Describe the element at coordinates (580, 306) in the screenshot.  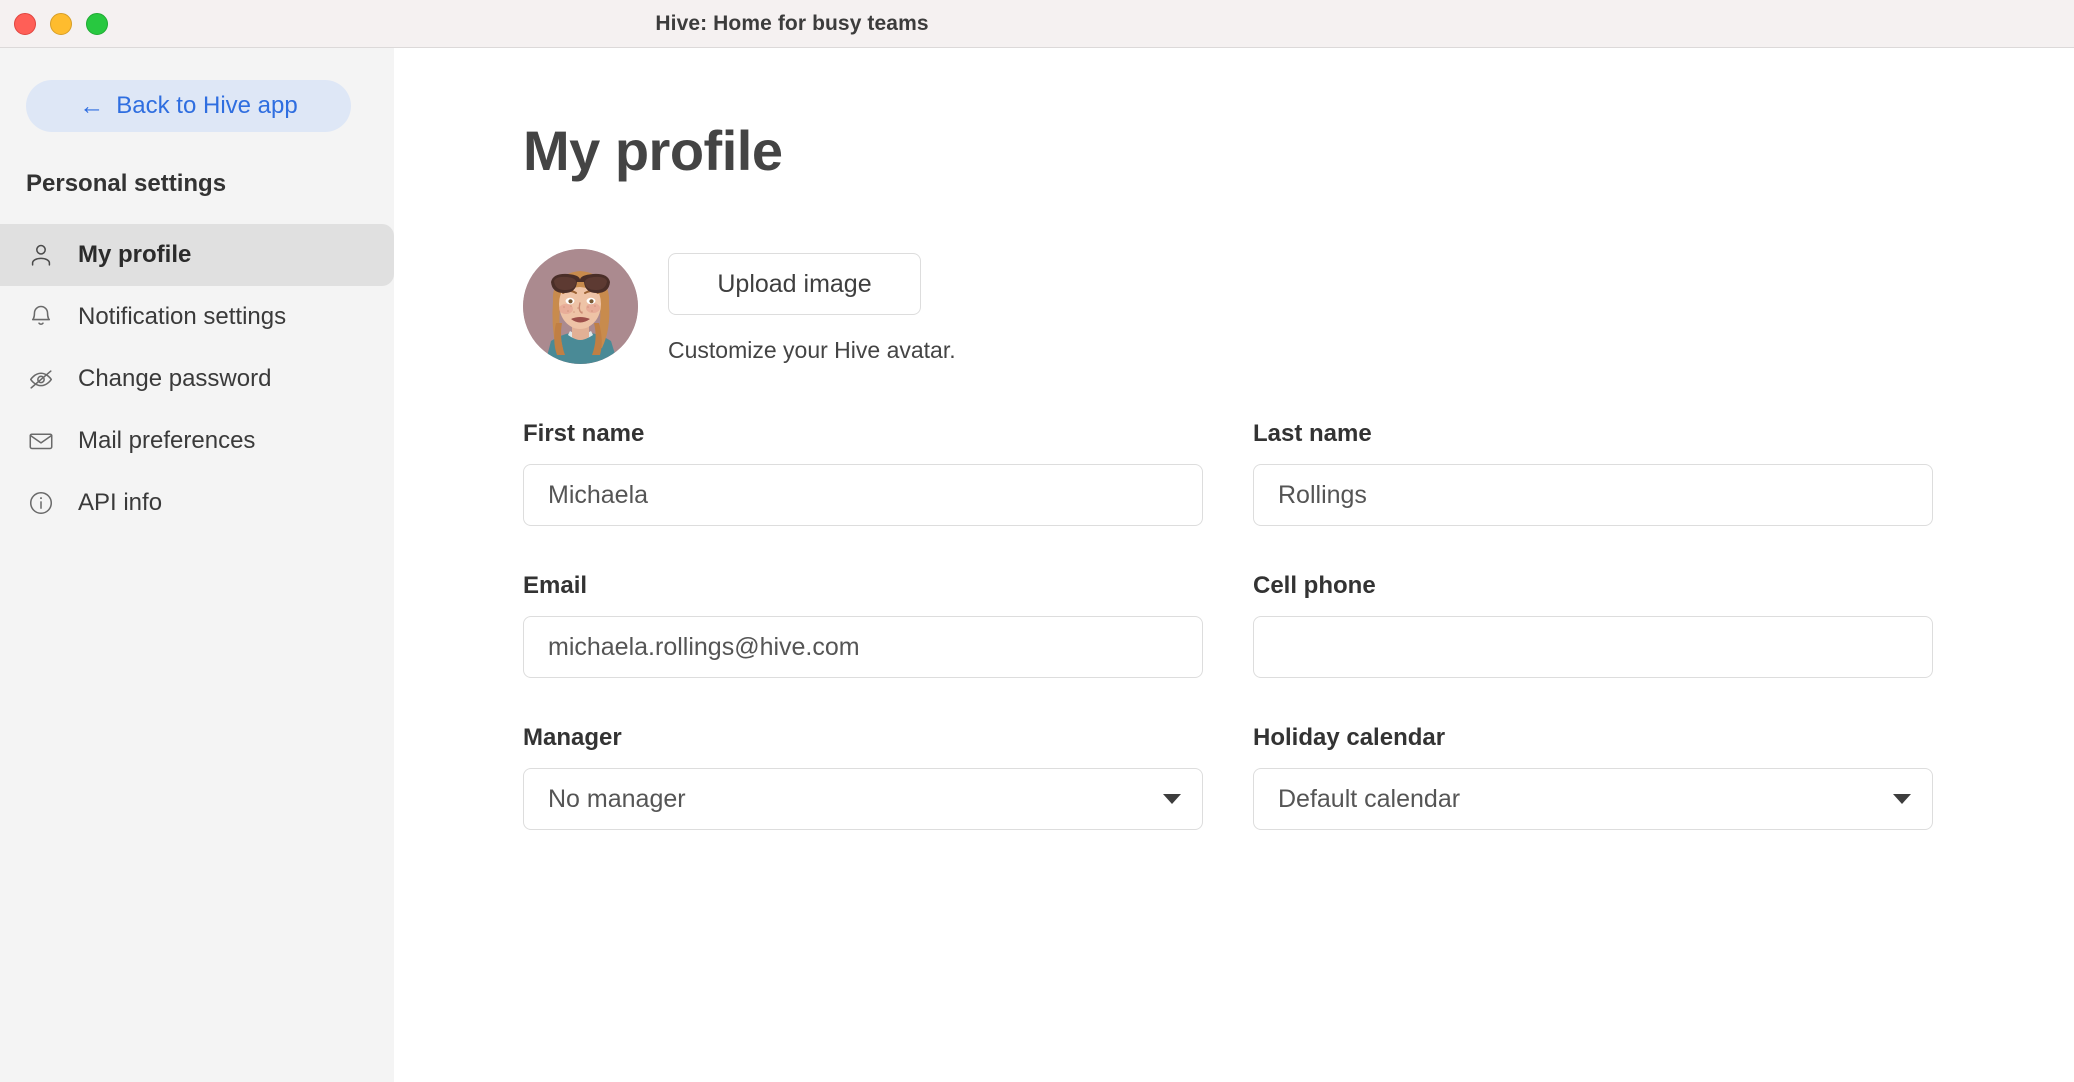
I see `avatar` at that location.